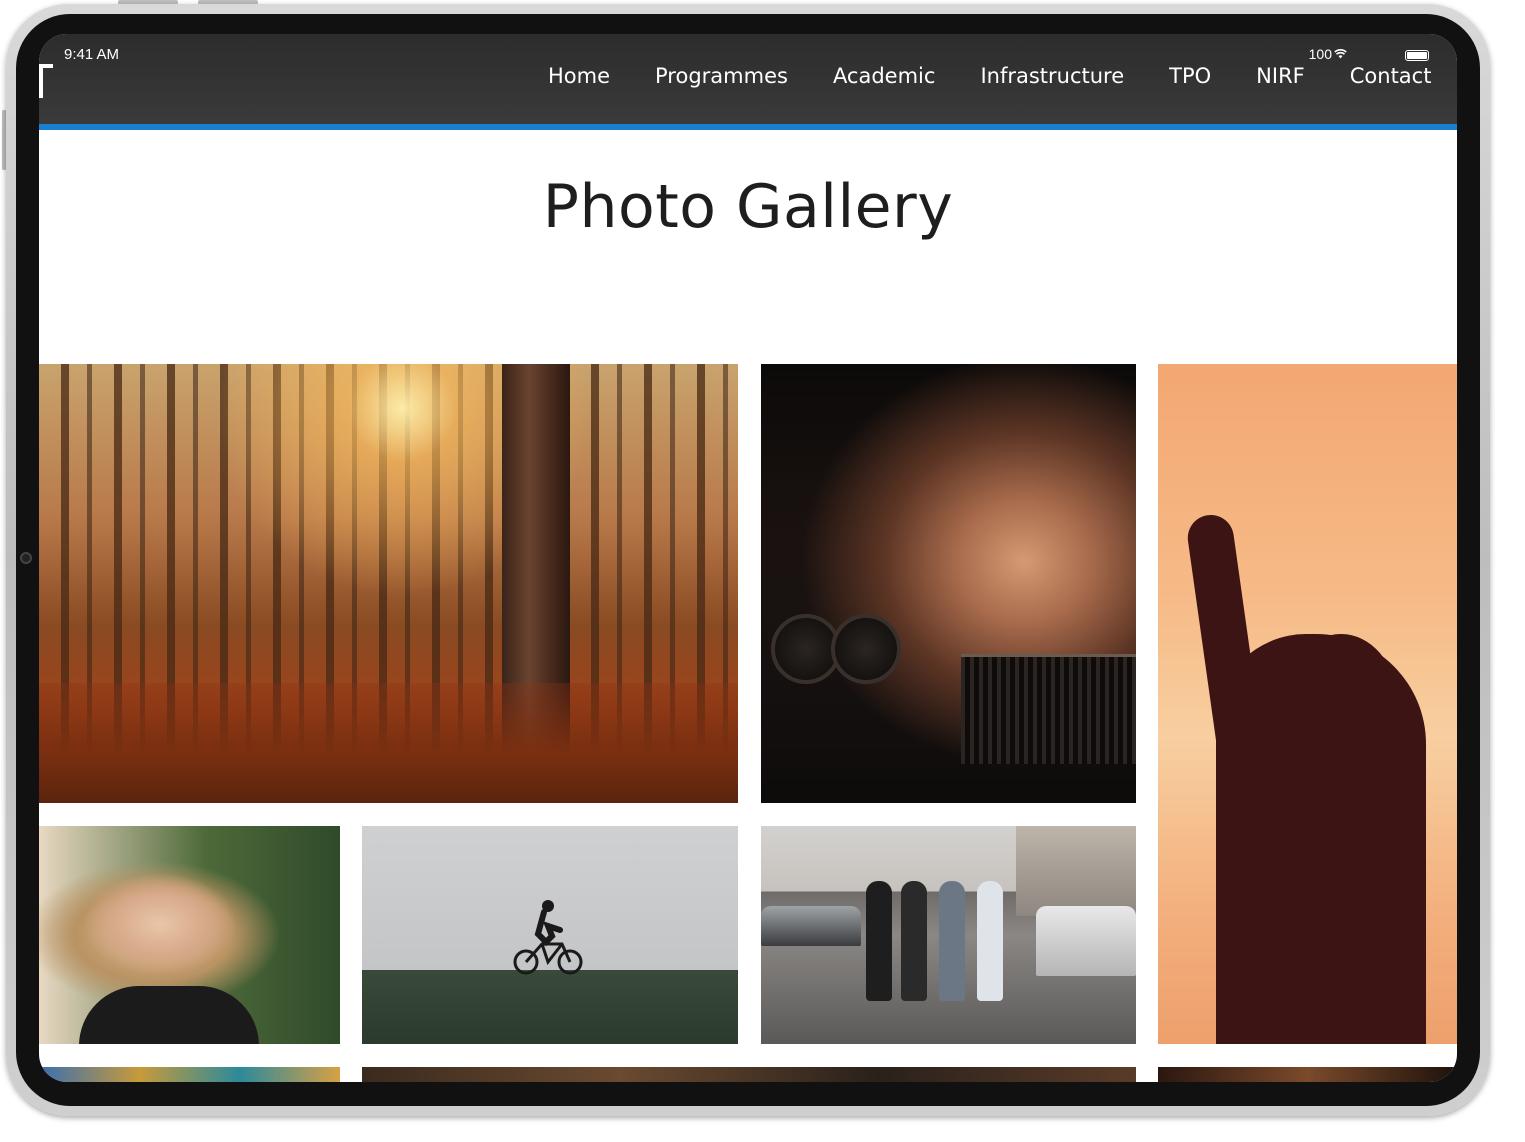 The width and height of the screenshot is (1525, 1142). What do you see at coordinates (46, 81) in the screenshot?
I see `logo-fragment` at bounding box center [46, 81].